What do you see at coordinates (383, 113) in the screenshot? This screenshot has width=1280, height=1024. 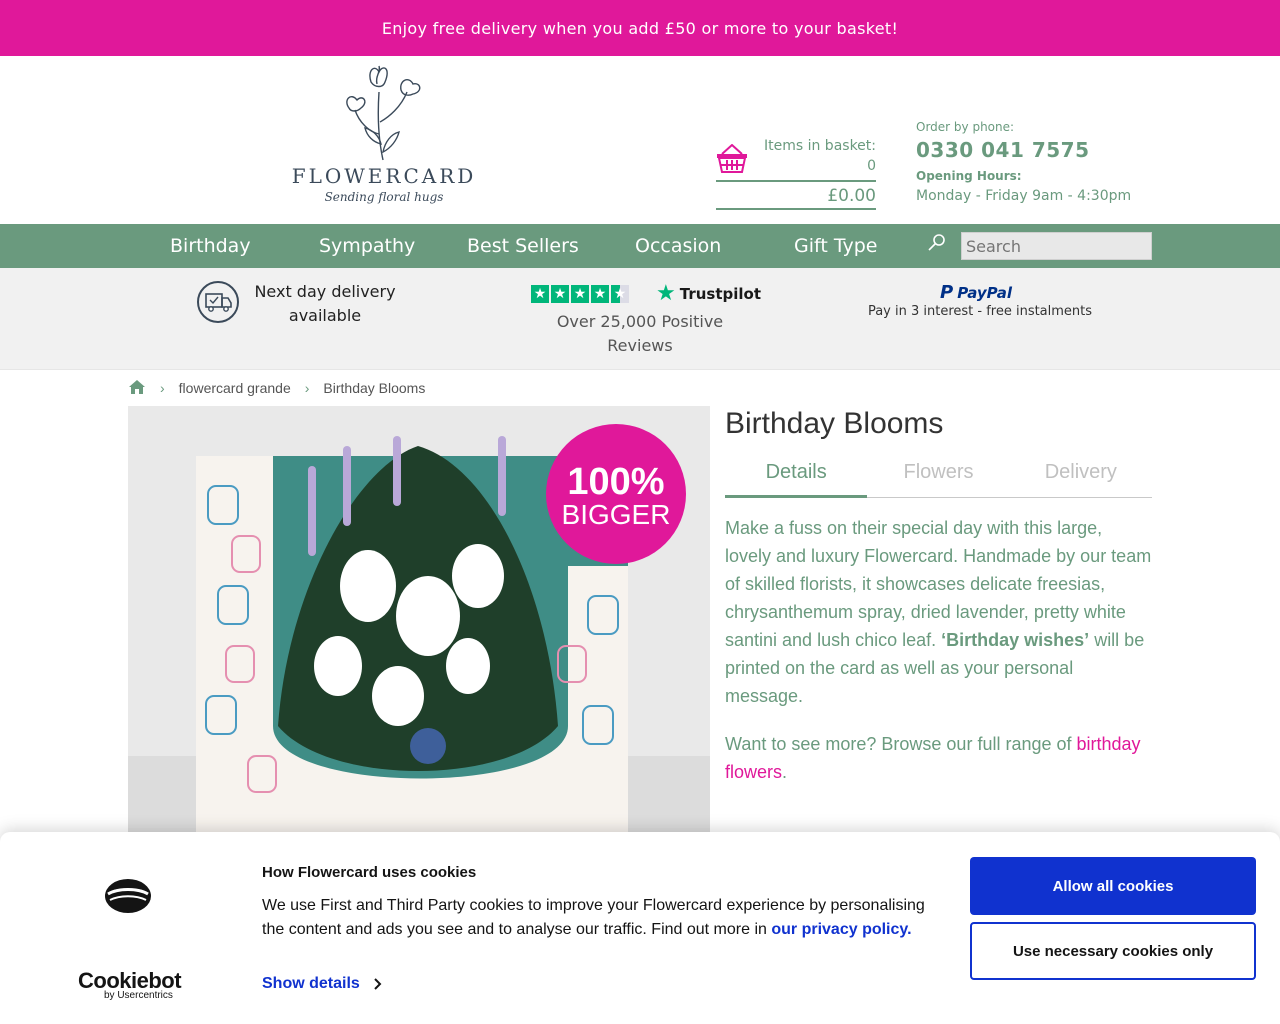 I see `flower-logo-icon` at bounding box center [383, 113].